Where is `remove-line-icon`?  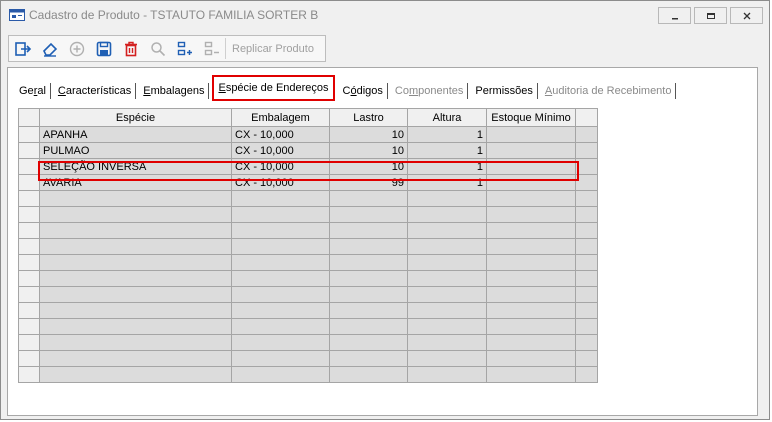 remove-line-icon is located at coordinates (211, 48).